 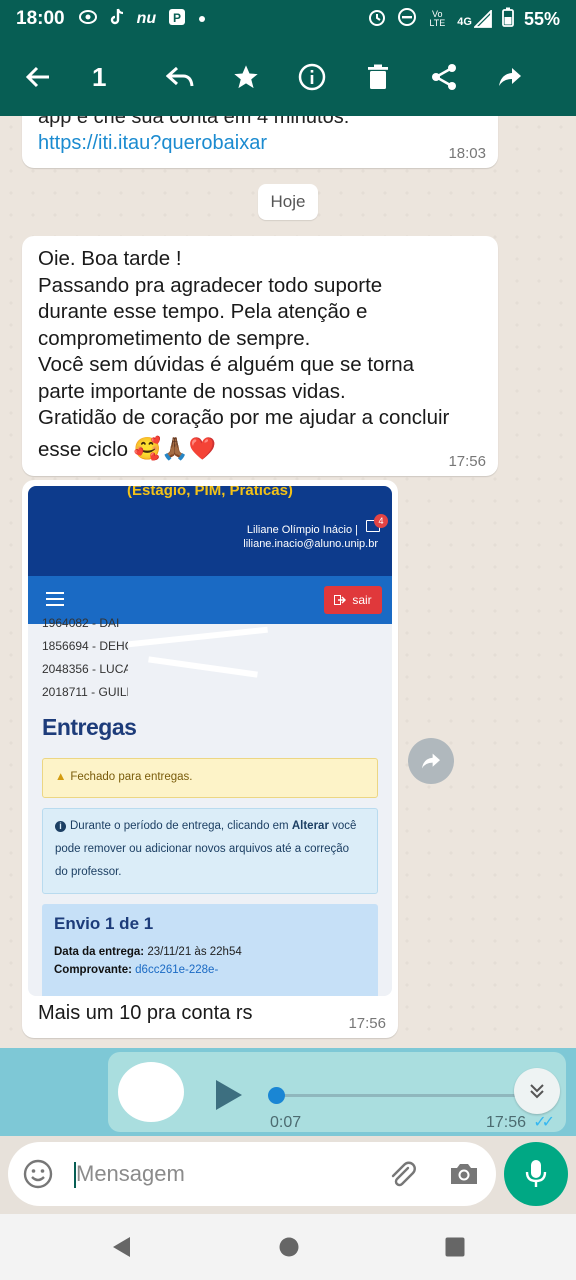 I want to click on smiley-icon, so click(x=38, y=1174).